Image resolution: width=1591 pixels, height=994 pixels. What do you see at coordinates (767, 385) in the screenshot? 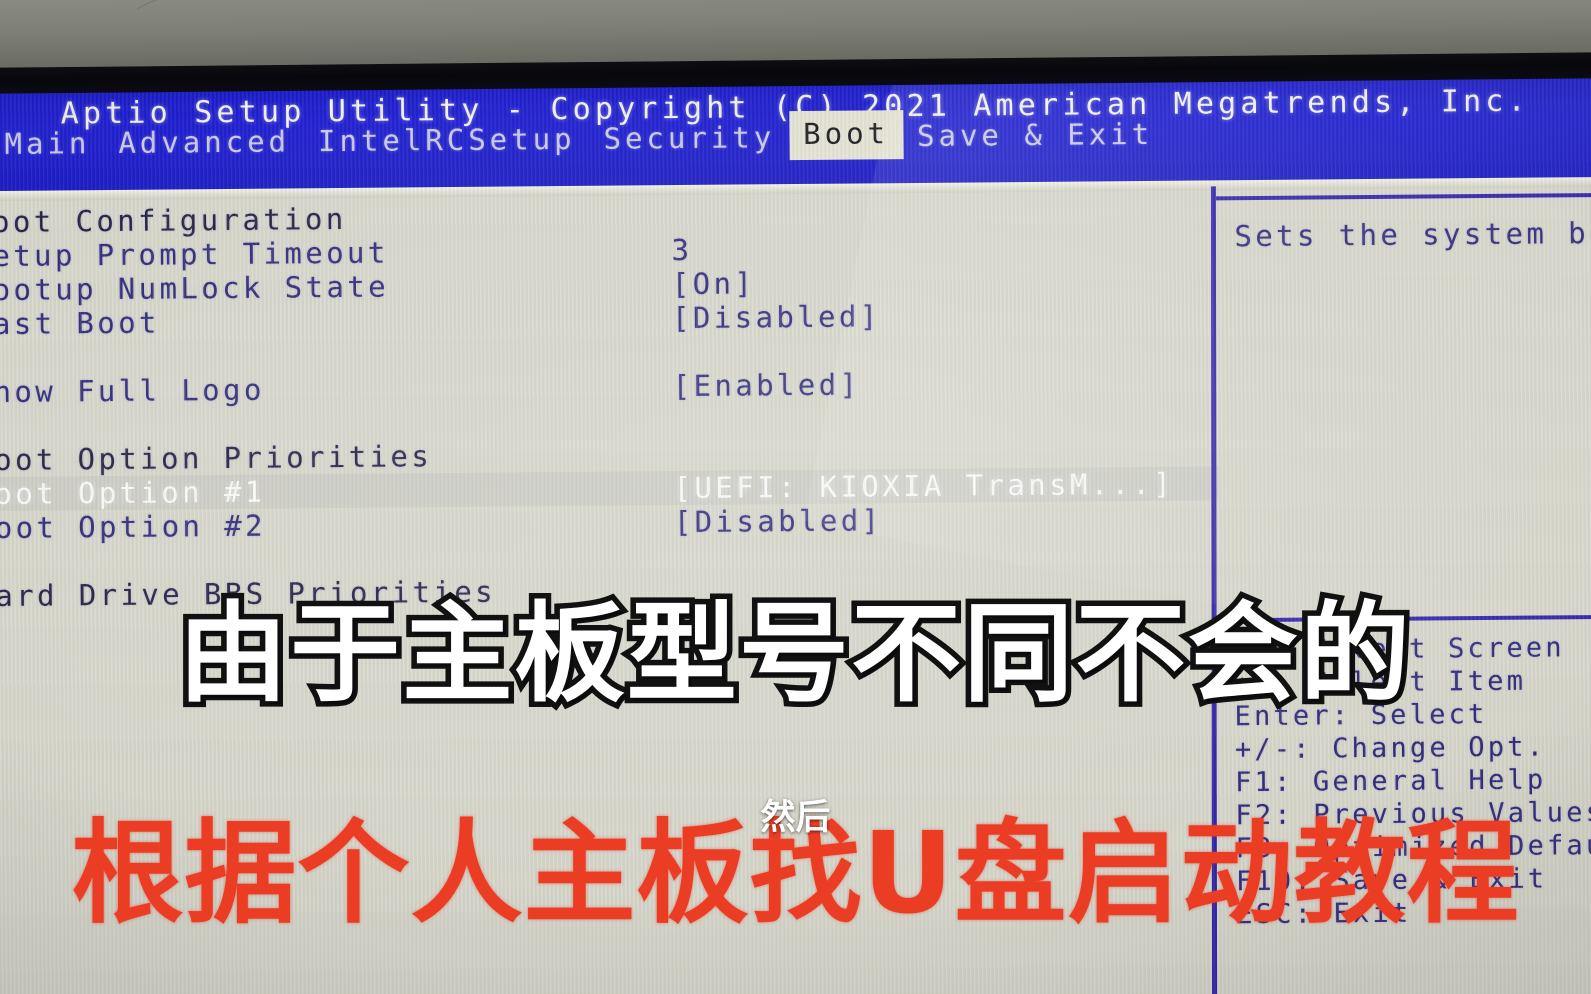
I see `setting-value: [Enabled]` at bounding box center [767, 385].